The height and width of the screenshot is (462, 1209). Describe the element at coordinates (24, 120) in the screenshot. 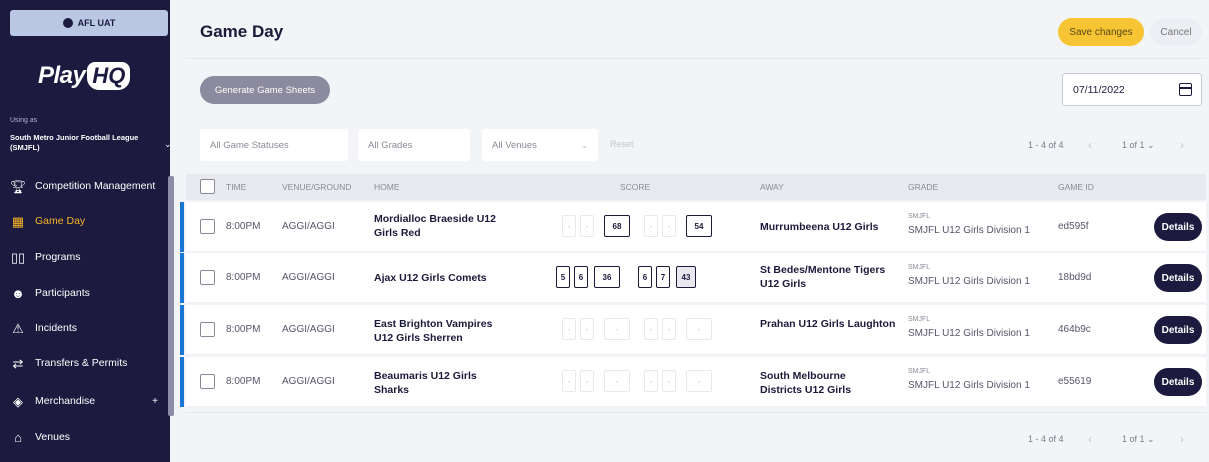

I see `using-as-label: Using as` at that location.